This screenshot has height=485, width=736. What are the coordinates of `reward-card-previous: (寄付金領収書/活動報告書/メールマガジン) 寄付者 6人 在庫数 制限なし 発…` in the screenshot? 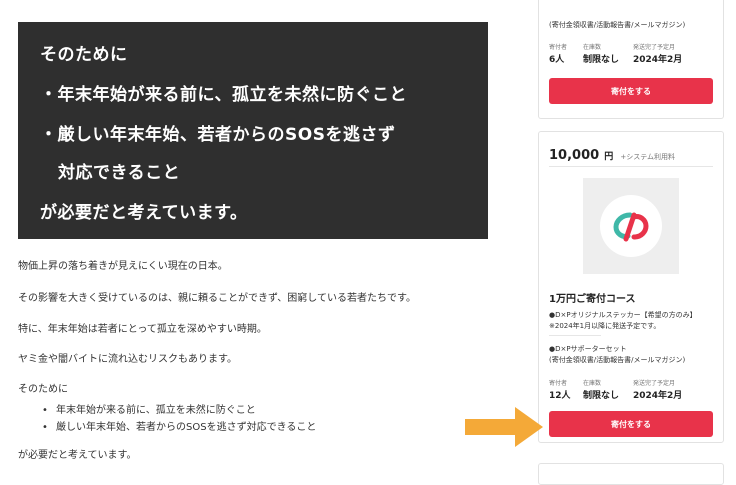 It's located at (631, 59).